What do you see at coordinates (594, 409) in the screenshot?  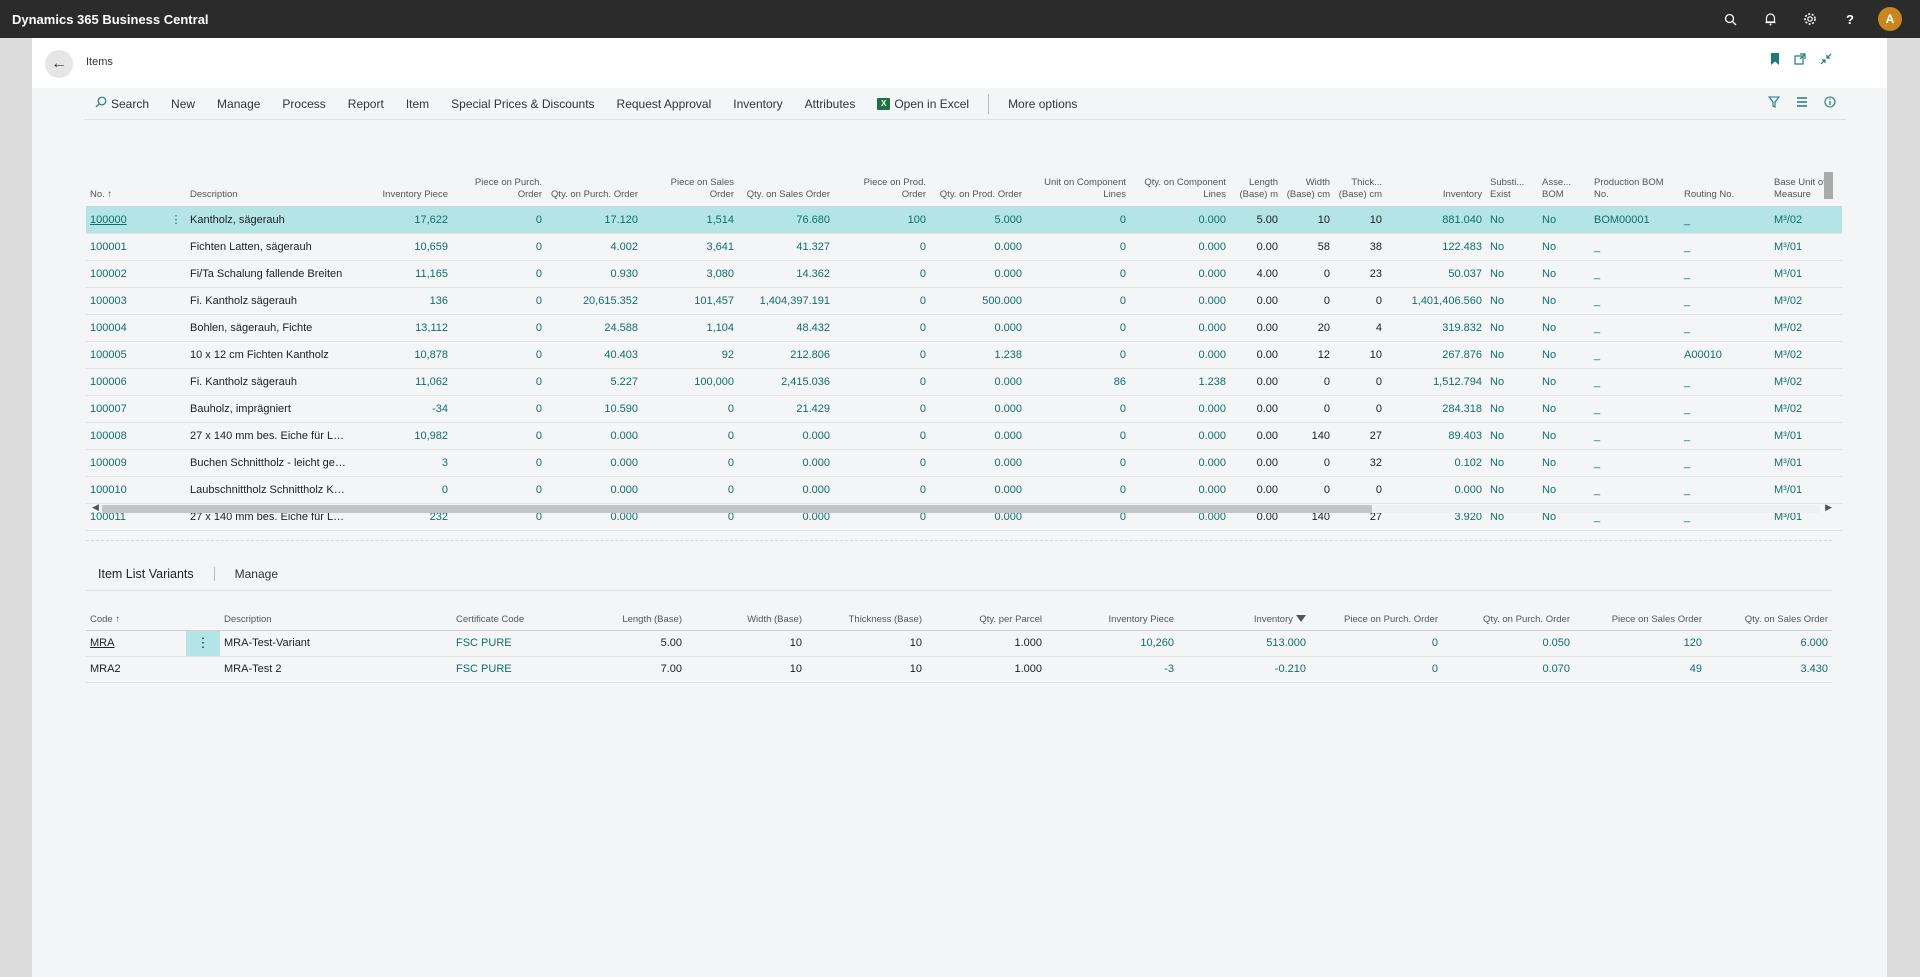 I see `drilldown-value: 10.590` at bounding box center [594, 409].